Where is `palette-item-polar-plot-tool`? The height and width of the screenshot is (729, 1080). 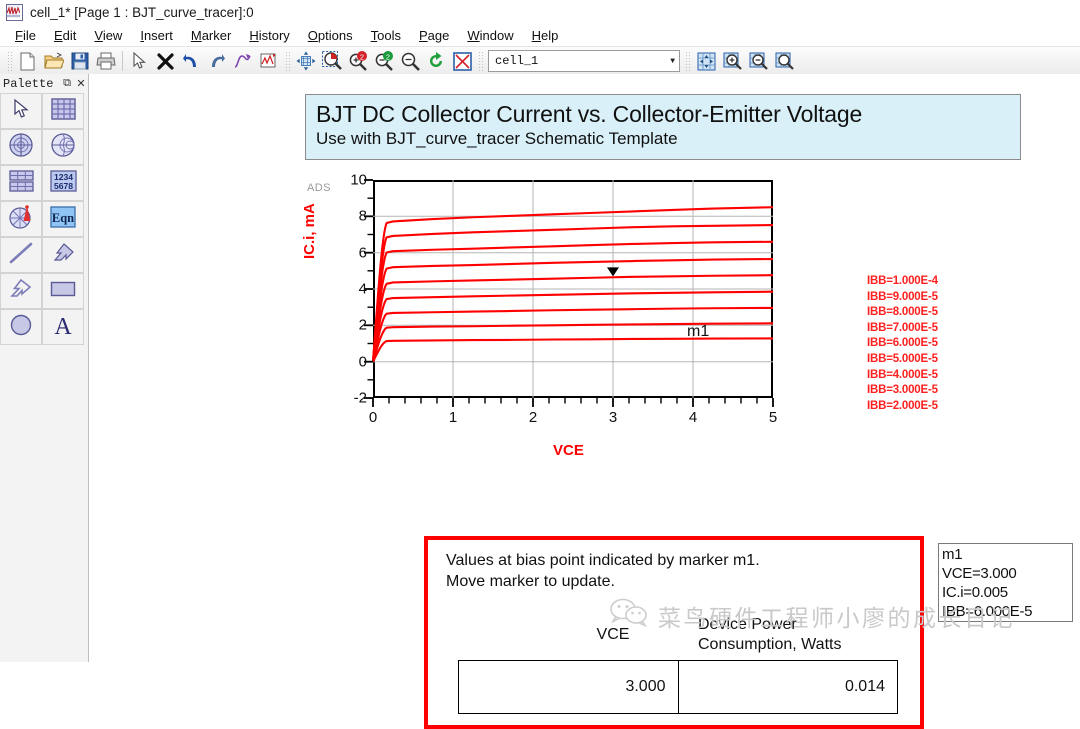 palette-item-polar-plot-tool is located at coordinates (21, 147).